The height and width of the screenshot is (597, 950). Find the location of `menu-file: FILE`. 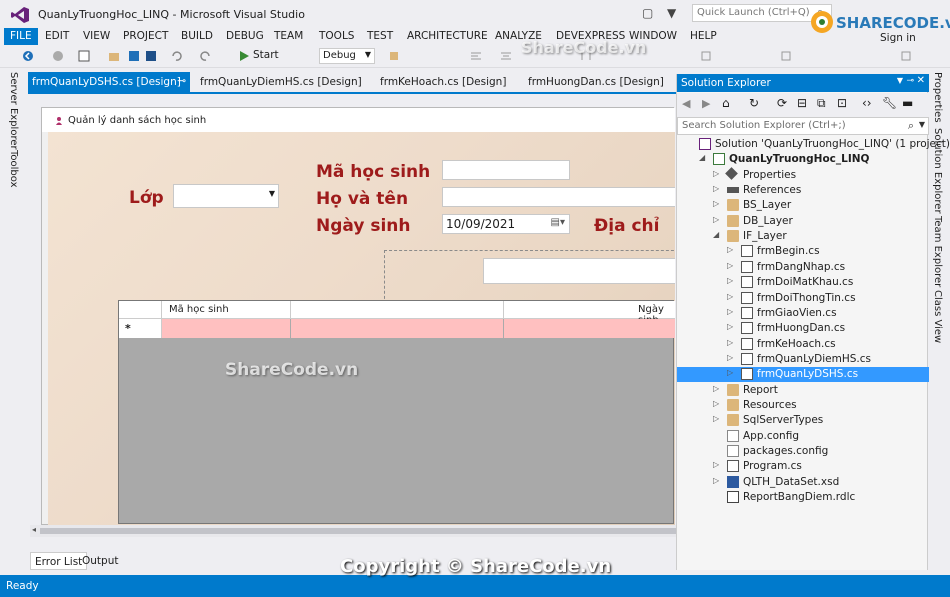

menu-file: FILE is located at coordinates (21, 36).